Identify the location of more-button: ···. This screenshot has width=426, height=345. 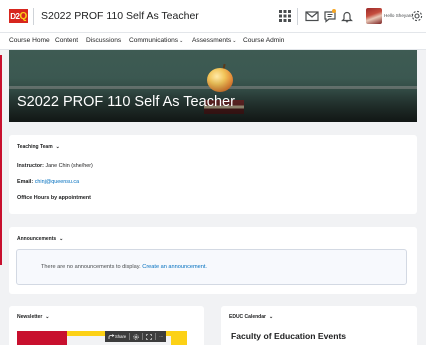
(161, 336).